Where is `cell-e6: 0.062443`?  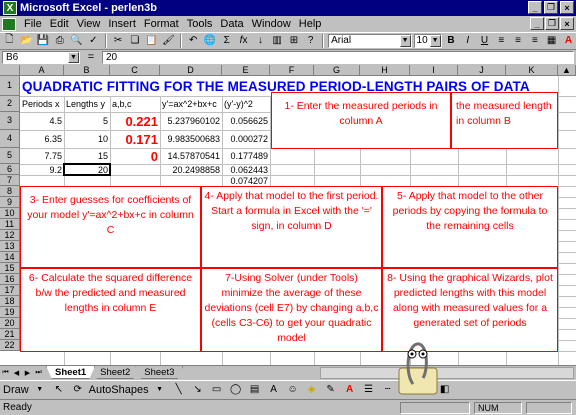 cell-e6: 0.062443 is located at coordinates (246, 169).